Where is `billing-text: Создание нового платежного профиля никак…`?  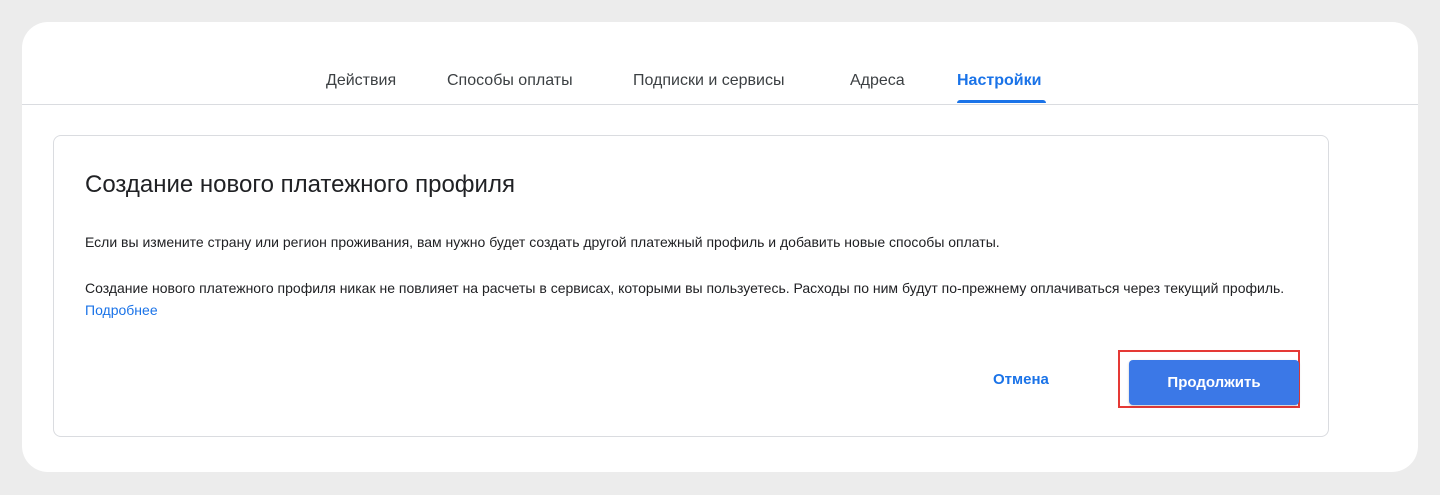 billing-text: Создание нового платежного профиля никак… is located at coordinates (685, 288).